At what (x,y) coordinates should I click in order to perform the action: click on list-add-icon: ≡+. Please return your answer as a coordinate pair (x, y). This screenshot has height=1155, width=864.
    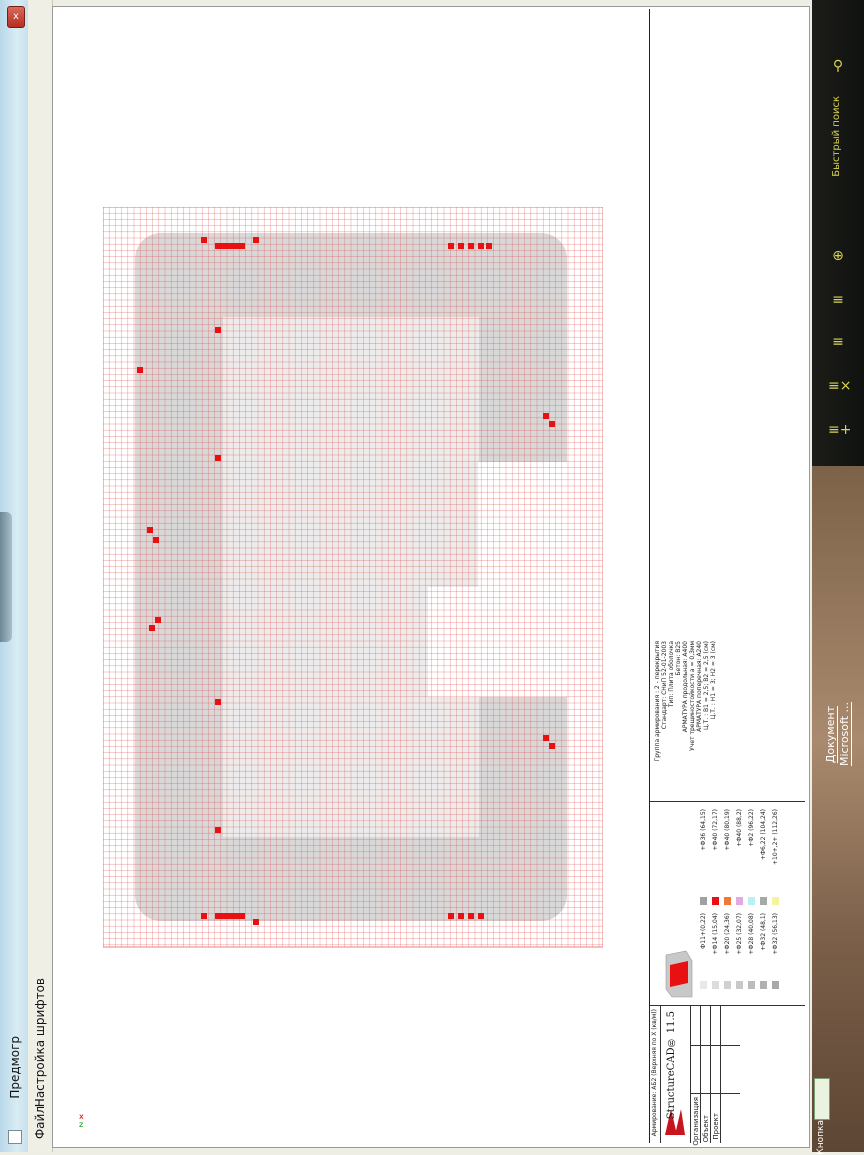
    Looking at the image, I should click on (839, 430).